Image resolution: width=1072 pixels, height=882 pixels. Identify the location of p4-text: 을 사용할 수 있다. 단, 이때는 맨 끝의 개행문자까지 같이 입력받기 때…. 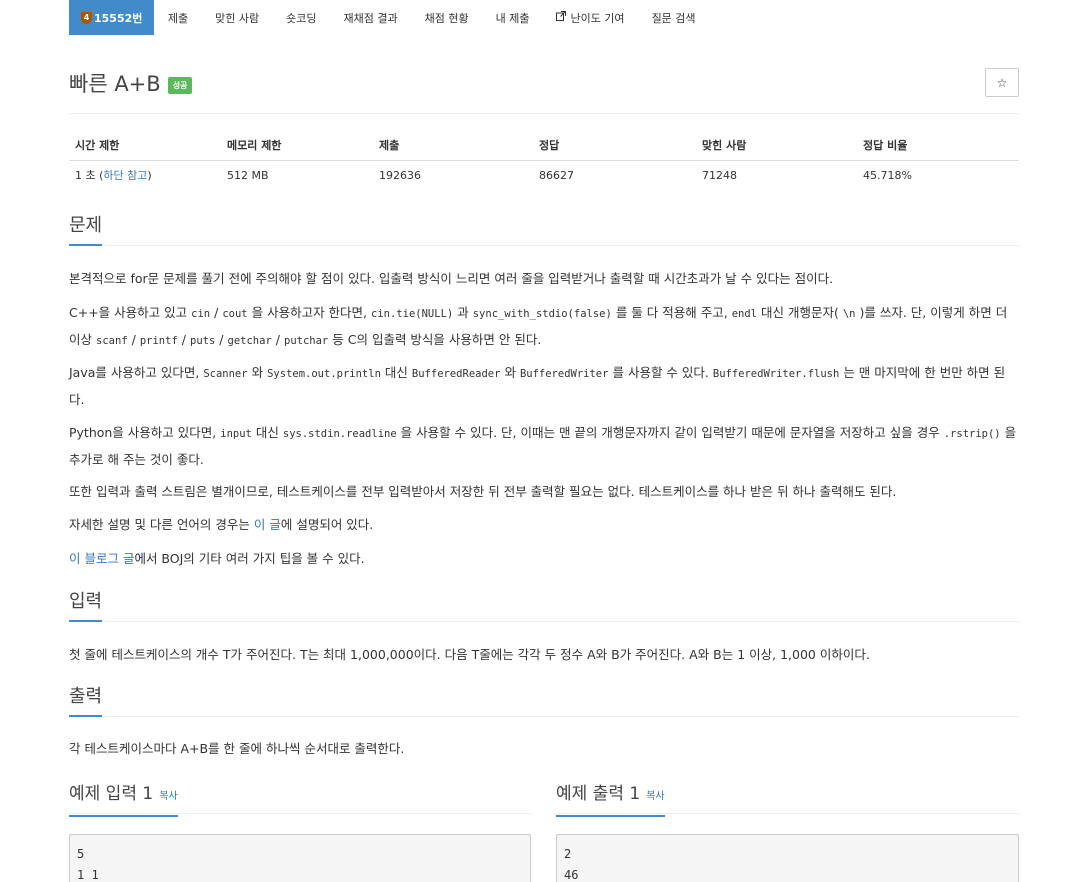
(670, 432).